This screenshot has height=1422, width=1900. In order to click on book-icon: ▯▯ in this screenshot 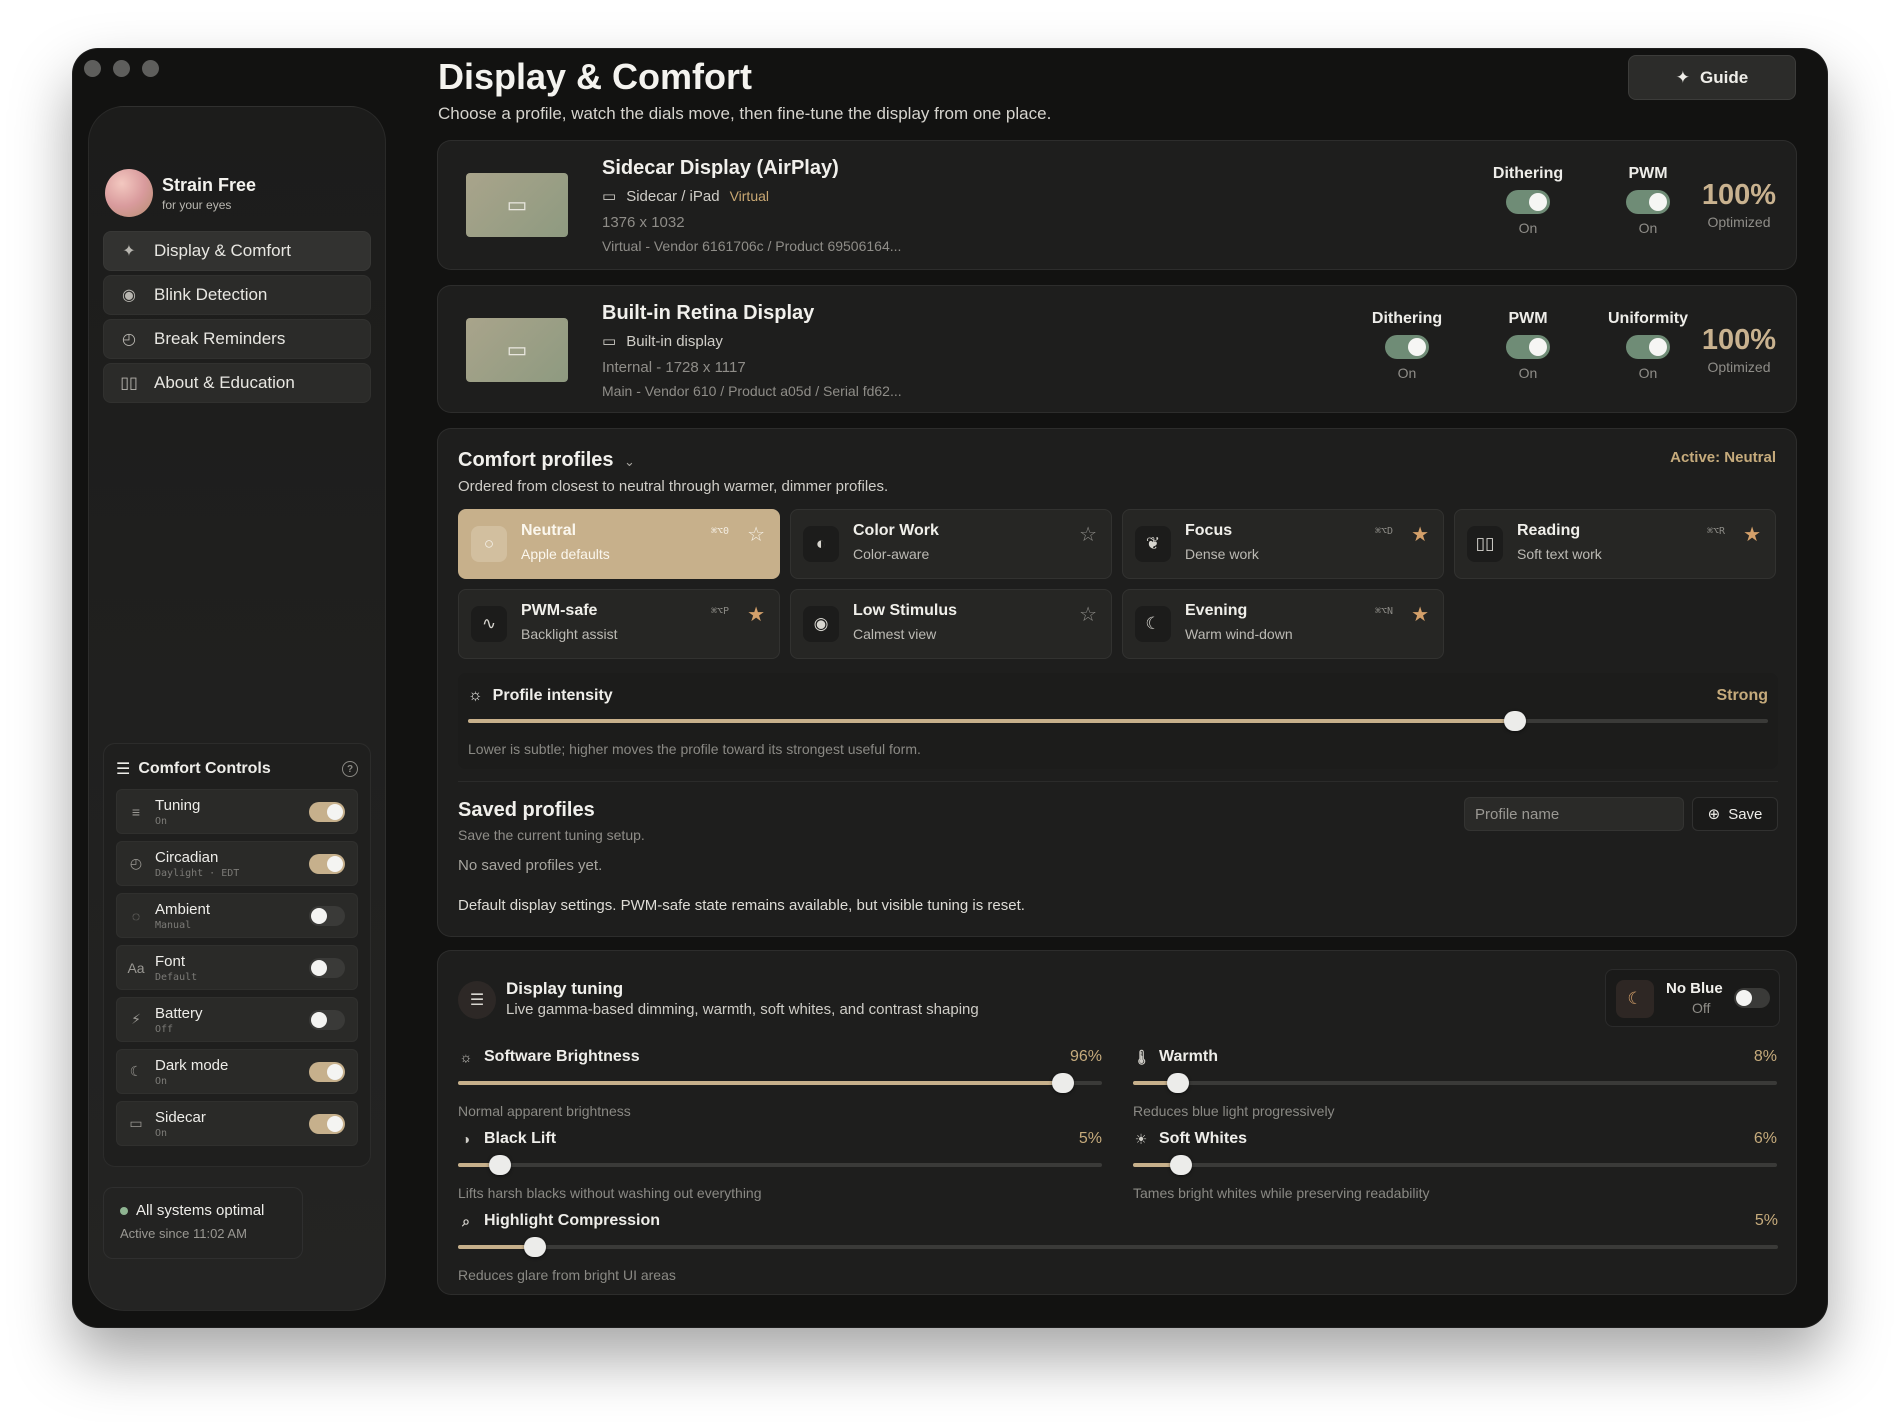, I will do `click(1485, 544)`.